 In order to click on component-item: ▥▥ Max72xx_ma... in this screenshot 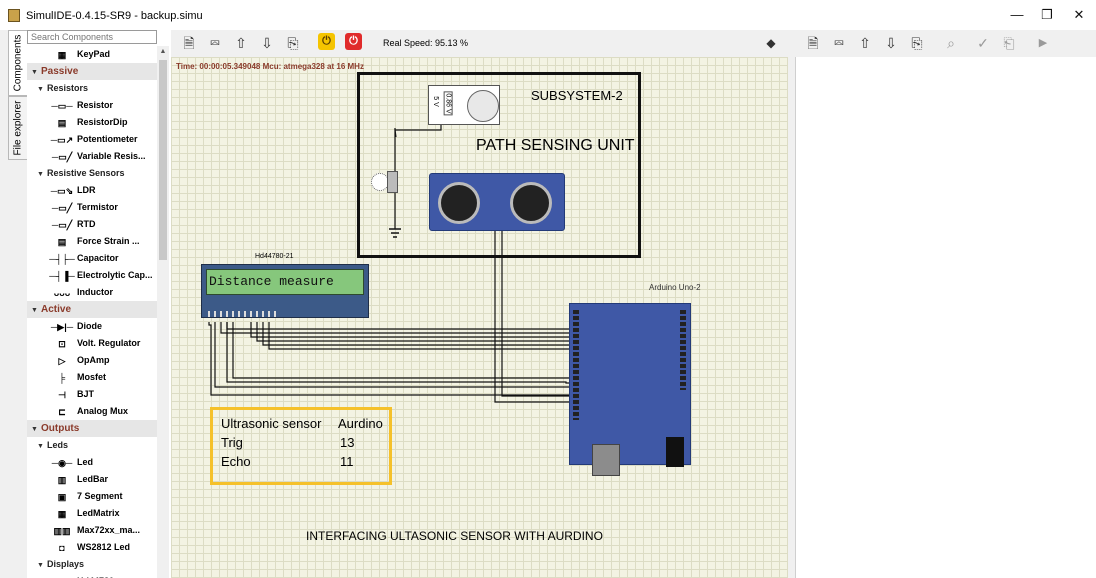, I will do `click(83, 530)`.